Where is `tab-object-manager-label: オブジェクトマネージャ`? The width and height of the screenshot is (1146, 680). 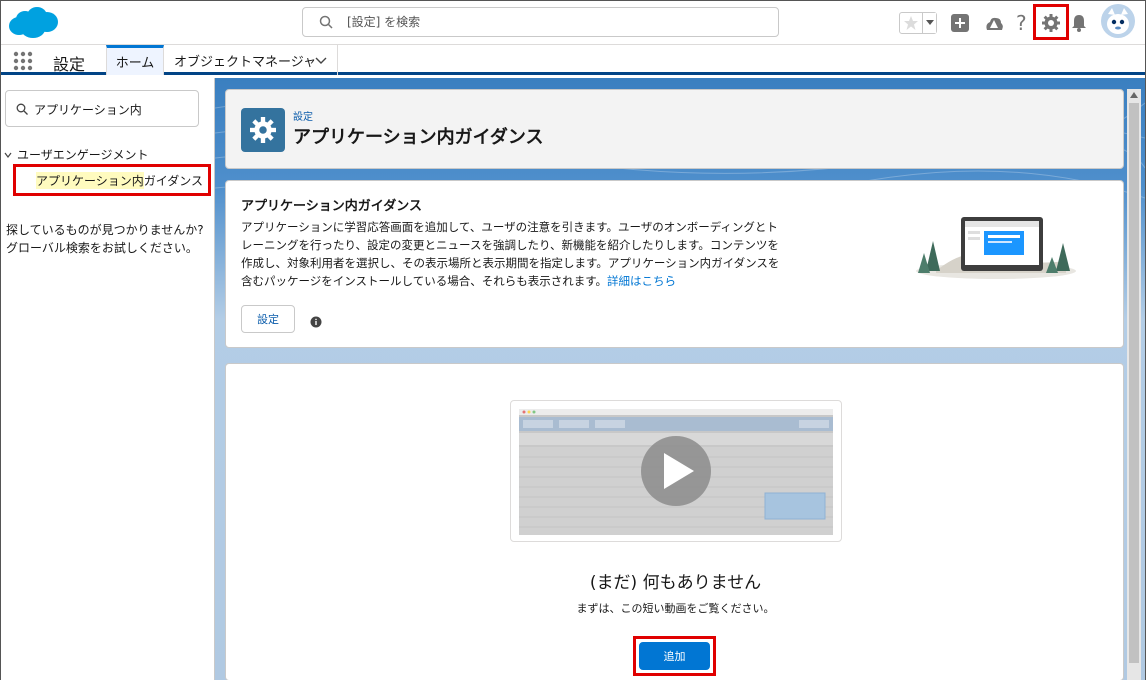
tab-object-manager-label: オブジェクトマネージャ is located at coordinates (245, 62).